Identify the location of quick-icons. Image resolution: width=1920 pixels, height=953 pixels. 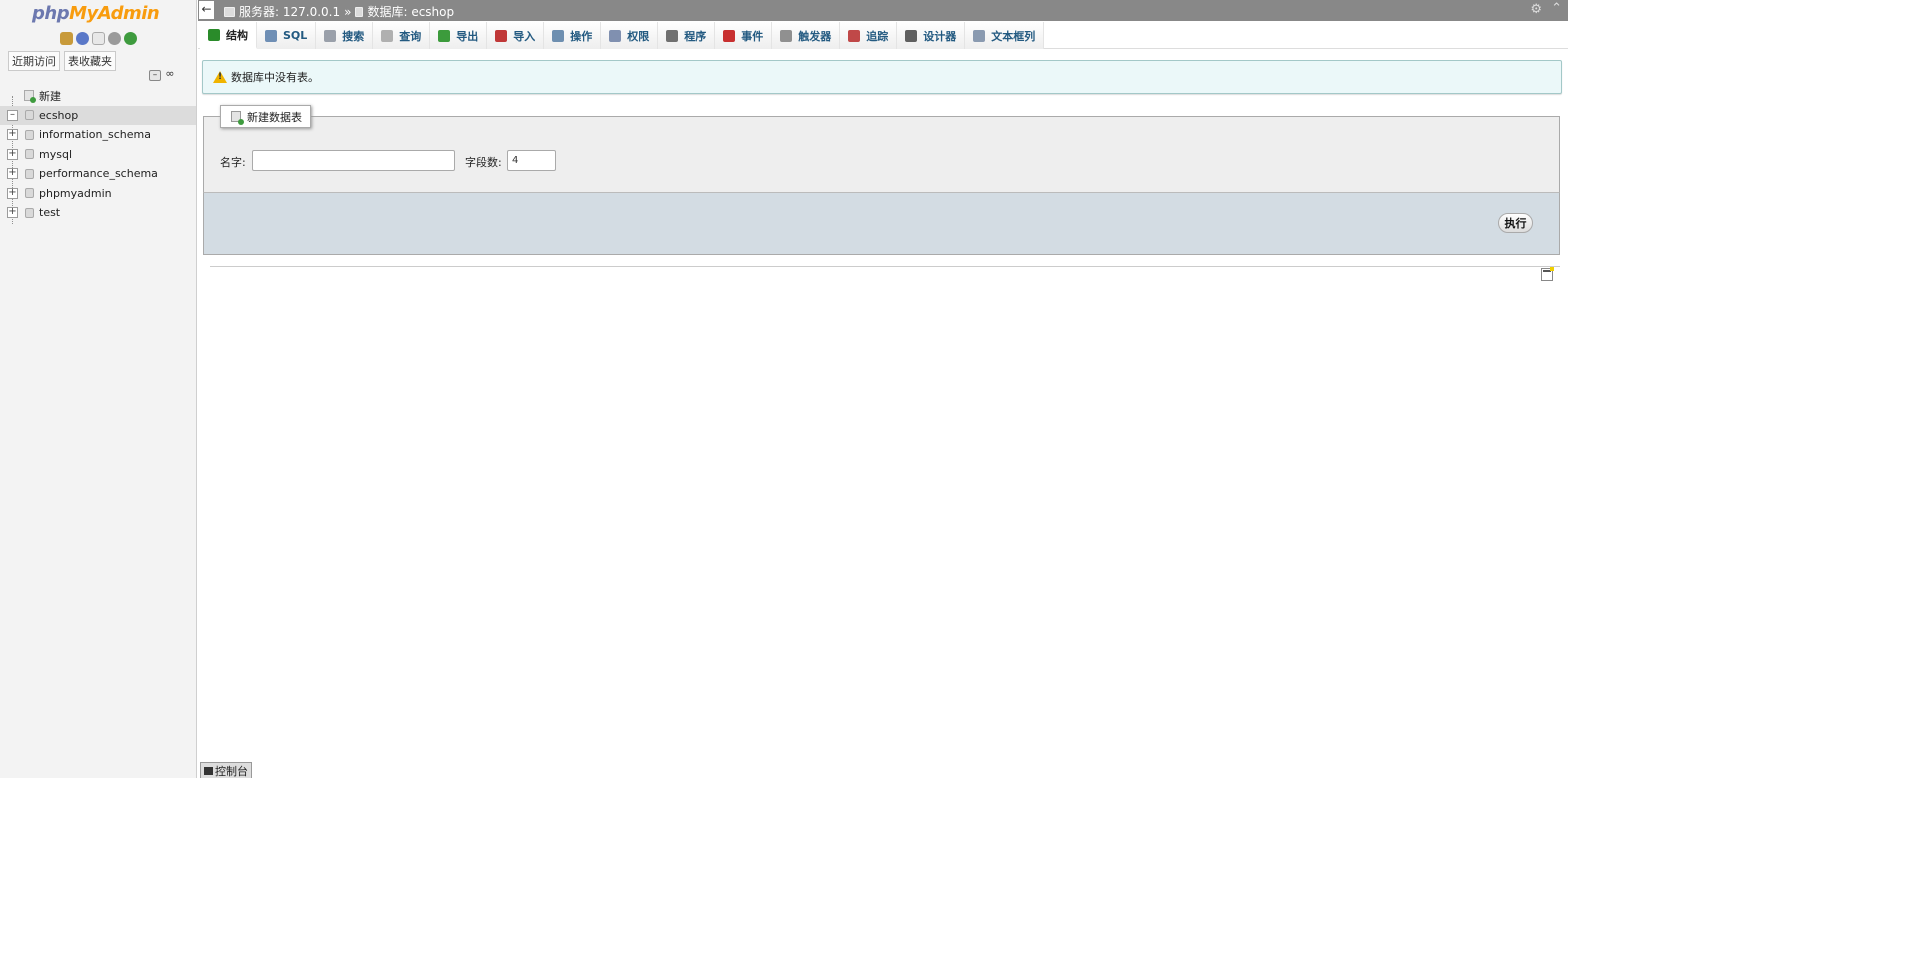
(98, 38).